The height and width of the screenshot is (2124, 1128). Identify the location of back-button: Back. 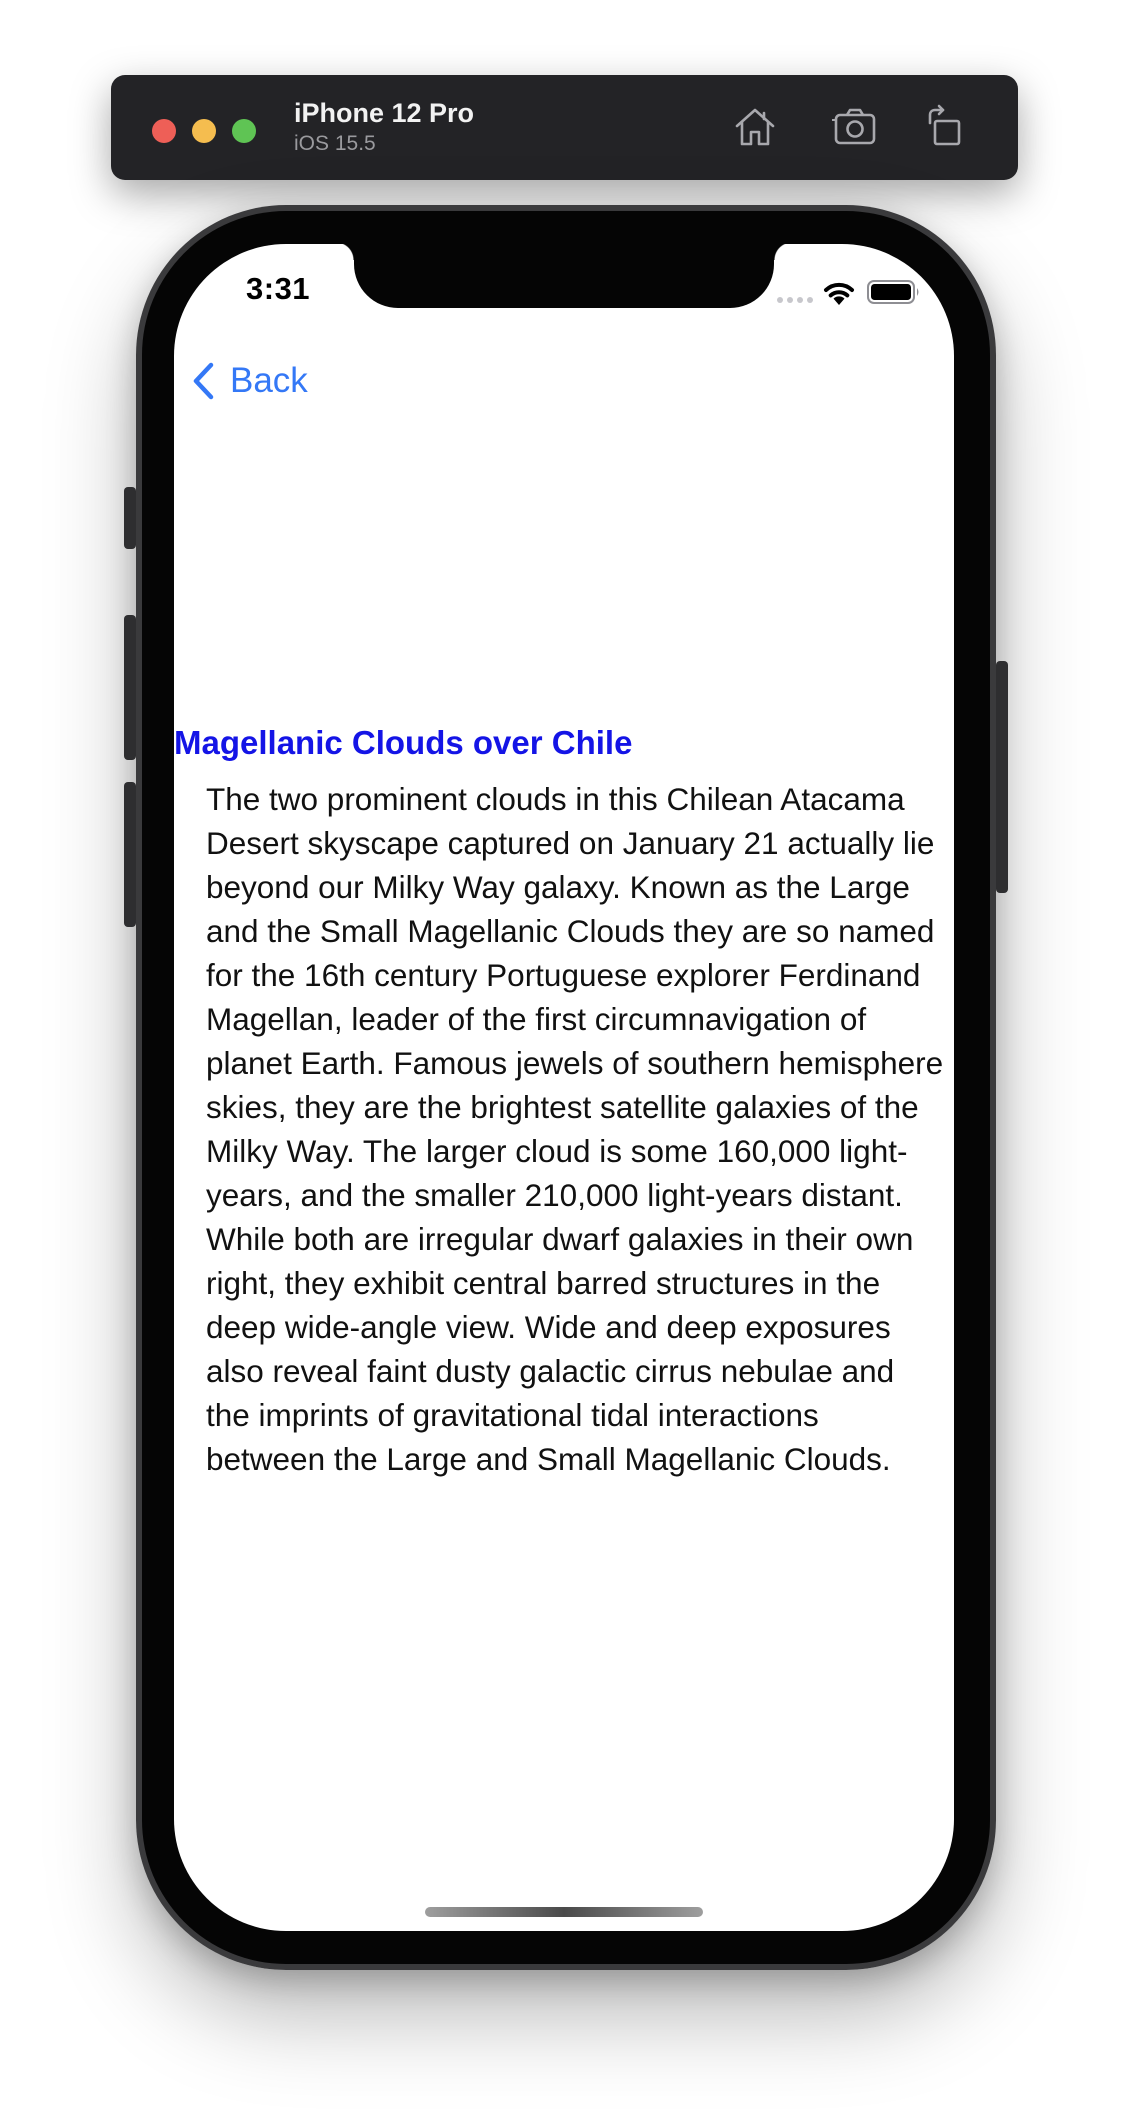
(249, 381).